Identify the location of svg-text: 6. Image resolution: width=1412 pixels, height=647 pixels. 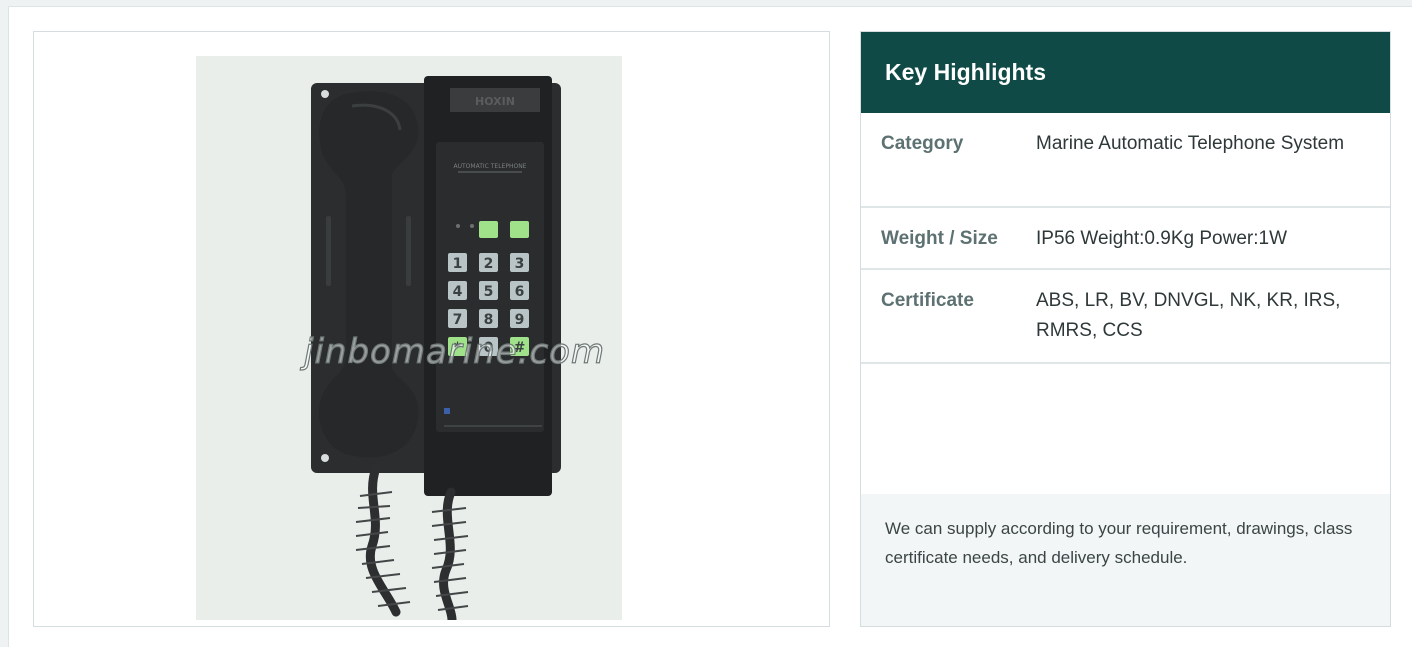
(520, 292).